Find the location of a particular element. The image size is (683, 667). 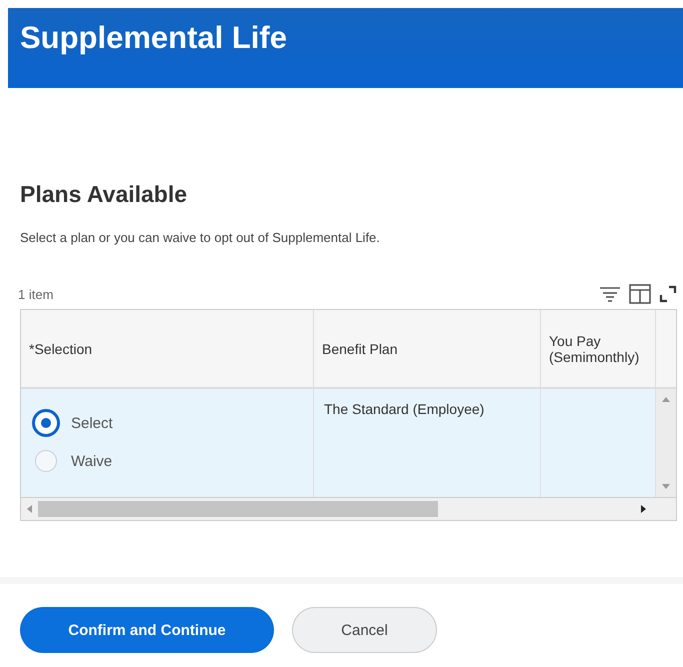

table-cell: The Standard (Employee) is located at coordinates (427, 443).